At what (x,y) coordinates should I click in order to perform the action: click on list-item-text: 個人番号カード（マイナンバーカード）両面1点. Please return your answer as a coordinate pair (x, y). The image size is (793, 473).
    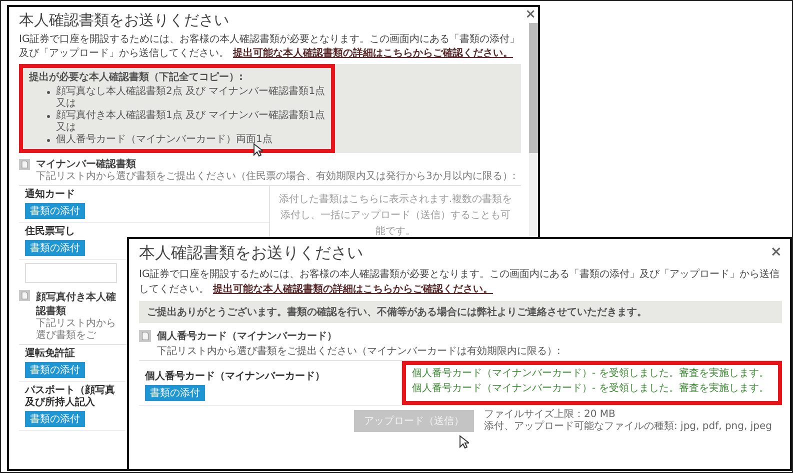
    Looking at the image, I should click on (164, 140).